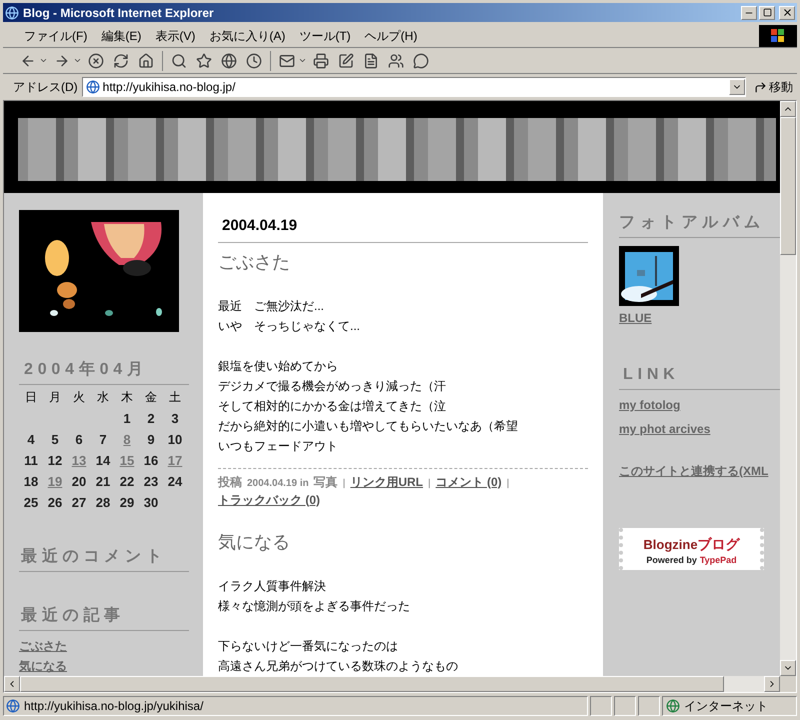  What do you see at coordinates (79, 482) in the screenshot?
I see `calendar-day: 20` at bounding box center [79, 482].